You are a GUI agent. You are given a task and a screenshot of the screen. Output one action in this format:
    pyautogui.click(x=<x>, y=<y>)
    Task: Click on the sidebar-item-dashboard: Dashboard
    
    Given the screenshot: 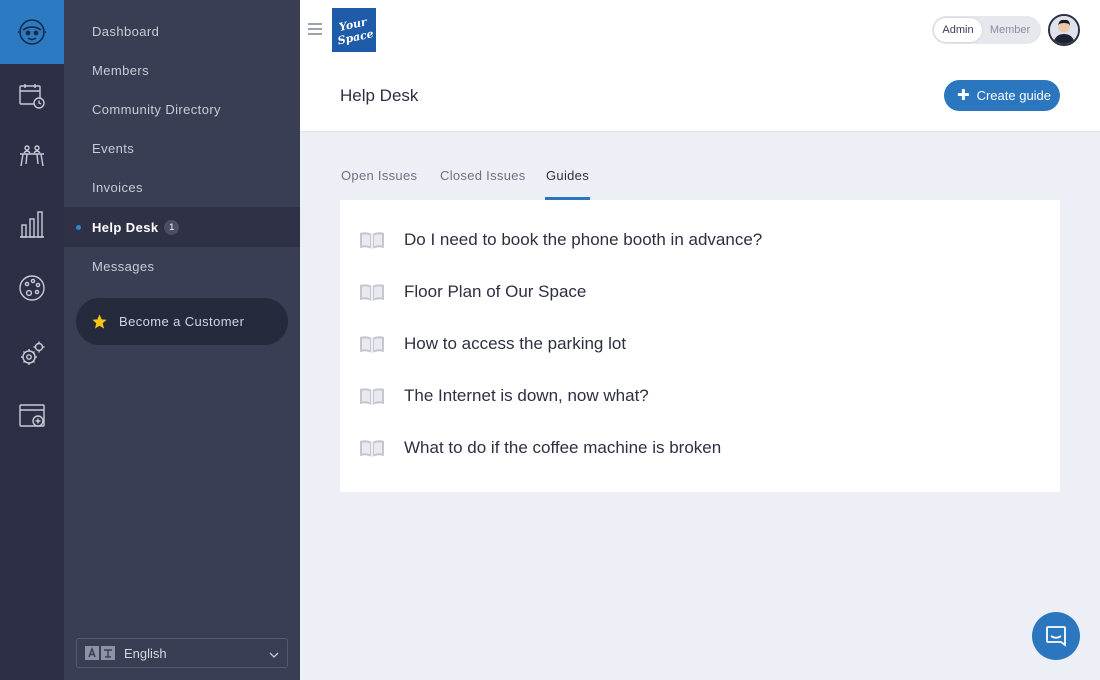 What is the action you would take?
    pyautogui.click(x=182, y=31)
    